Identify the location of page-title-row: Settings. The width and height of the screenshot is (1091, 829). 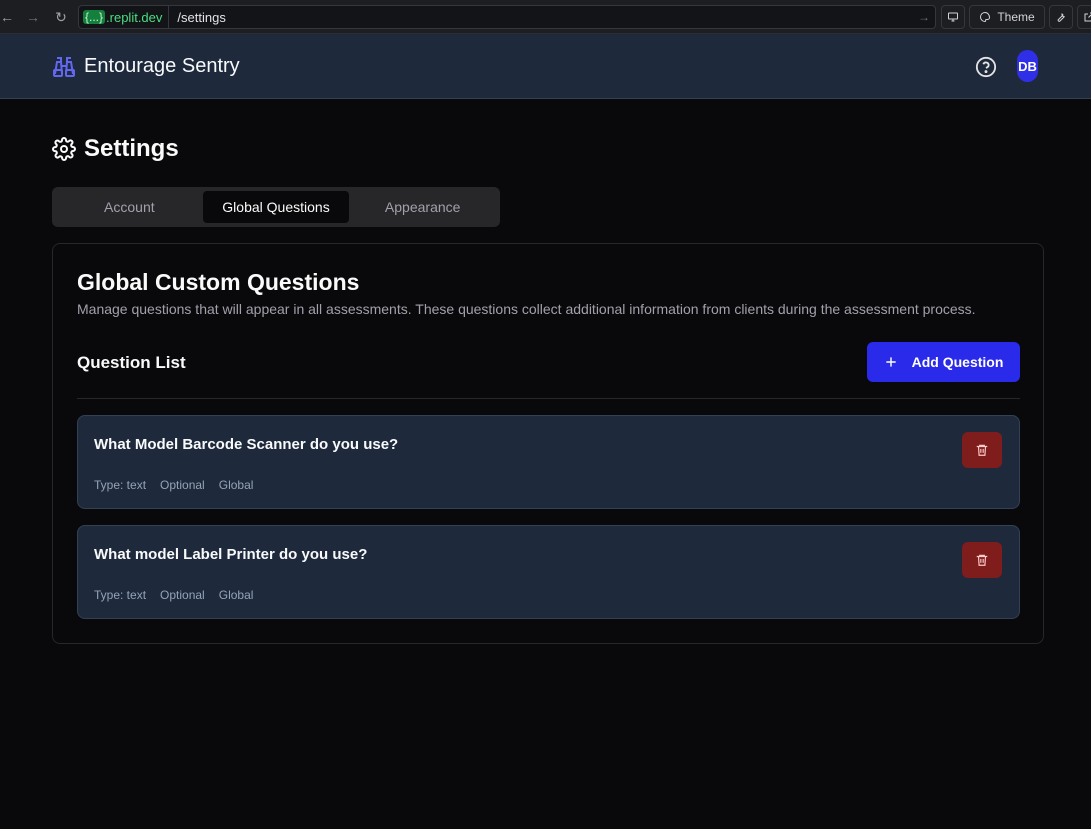
(115, 149).